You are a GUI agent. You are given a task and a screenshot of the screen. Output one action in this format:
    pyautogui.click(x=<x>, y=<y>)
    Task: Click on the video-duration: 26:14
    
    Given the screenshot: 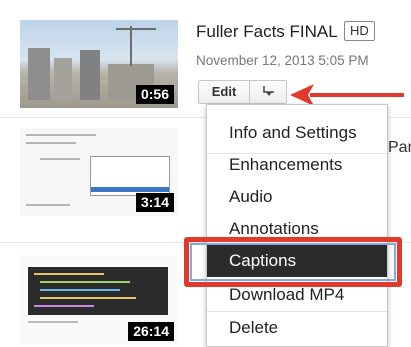 What is the action you would take?
    pyautogui.click(x=151, y=331)
    